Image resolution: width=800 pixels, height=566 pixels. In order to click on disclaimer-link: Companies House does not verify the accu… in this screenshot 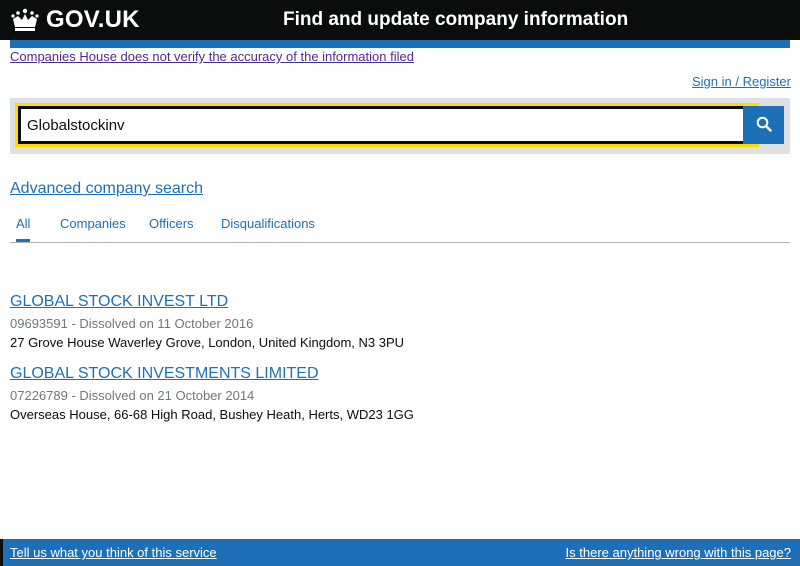, I will do `click(212, 56)`.